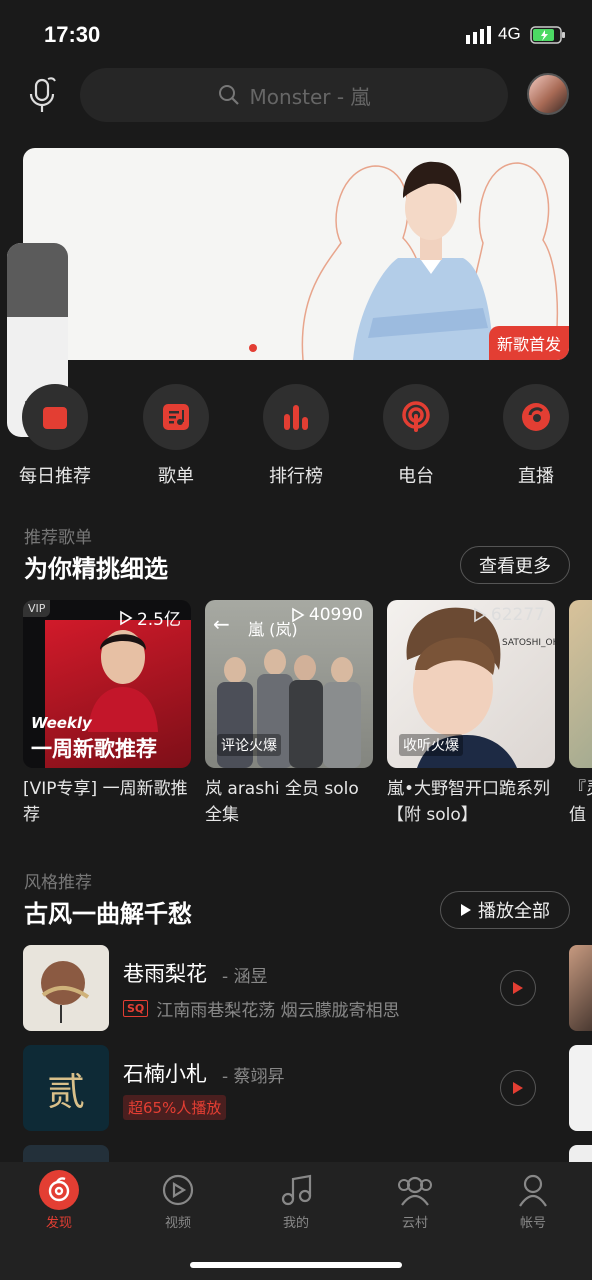  I want to click on discover-icon, so click(59, 1190).